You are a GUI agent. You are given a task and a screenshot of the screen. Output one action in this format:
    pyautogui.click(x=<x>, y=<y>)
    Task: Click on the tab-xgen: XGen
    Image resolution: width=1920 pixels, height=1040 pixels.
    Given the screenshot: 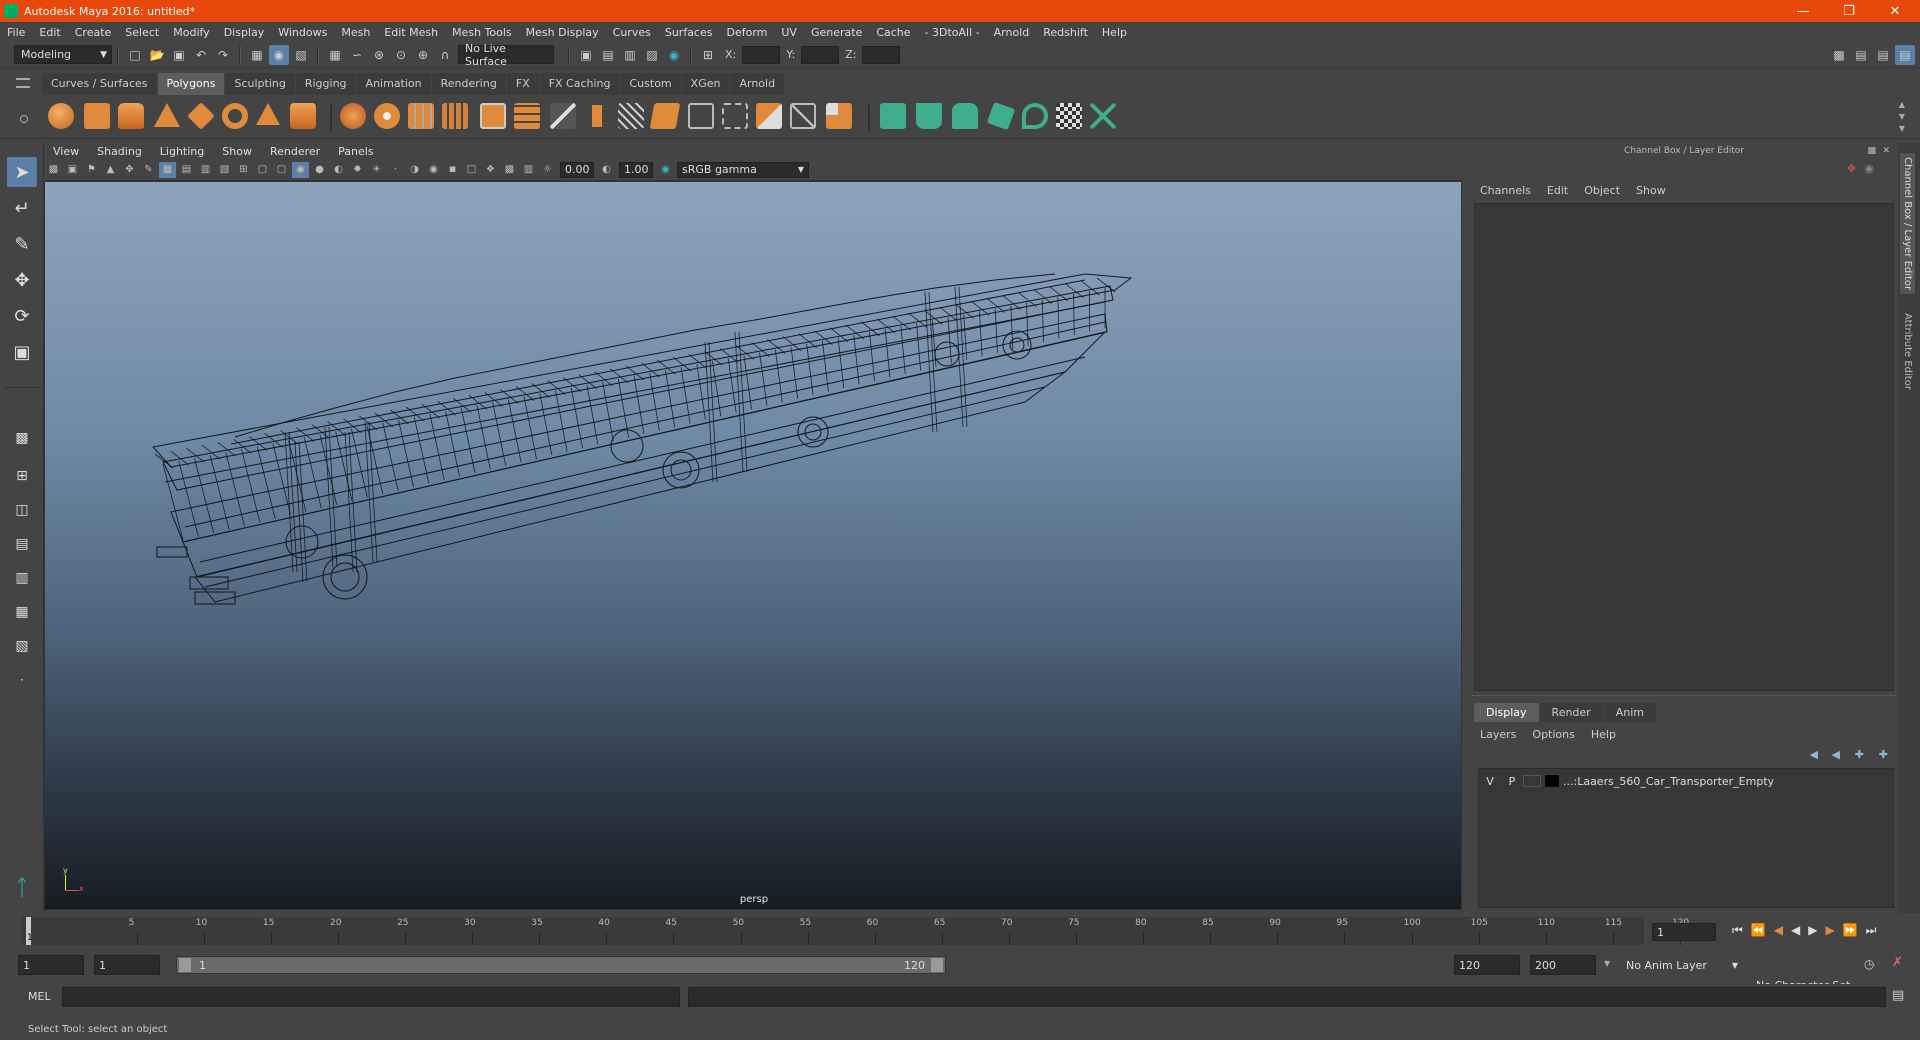 What is the action you would take?
    pyautogui.click(x=705, y=84)
    